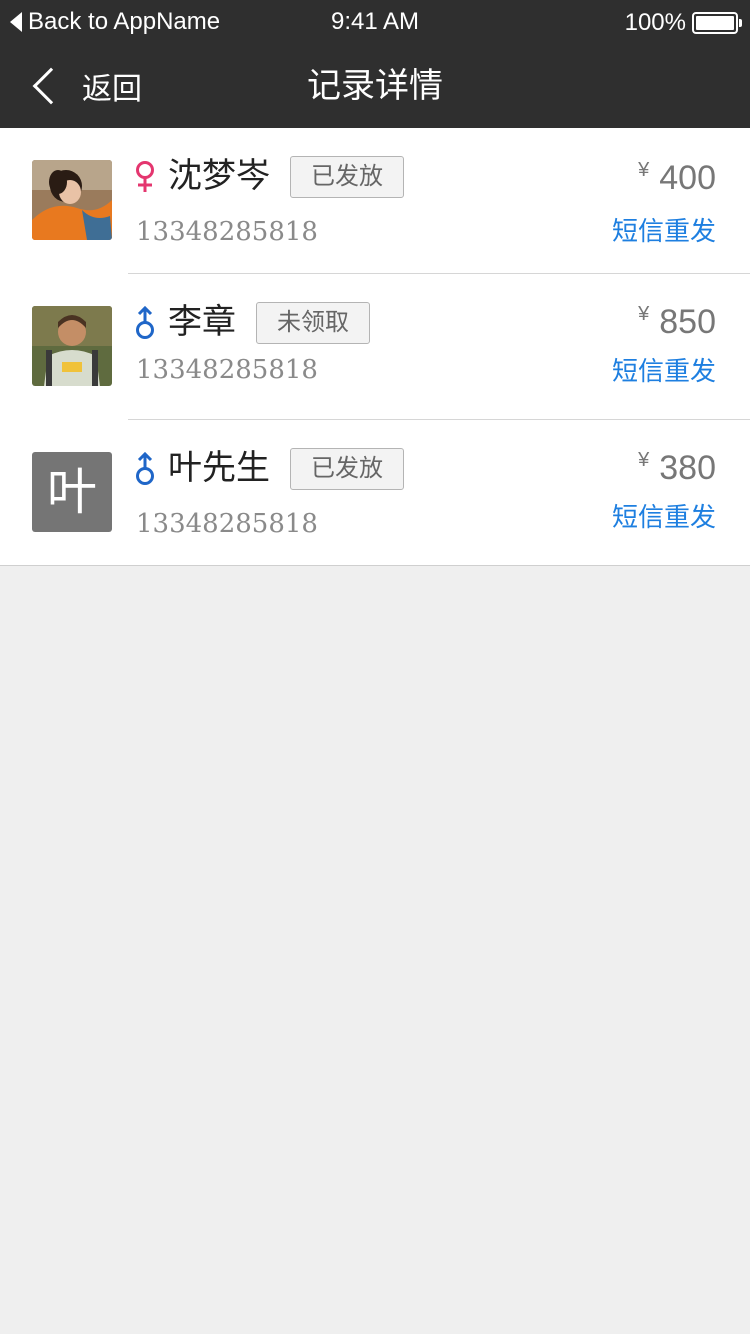 The width and height of the screenshot is (750, 1334). What do you see at coordinates (145, 176) in the screenshot?
I see `female-icon` at bounding box center [145, 176].